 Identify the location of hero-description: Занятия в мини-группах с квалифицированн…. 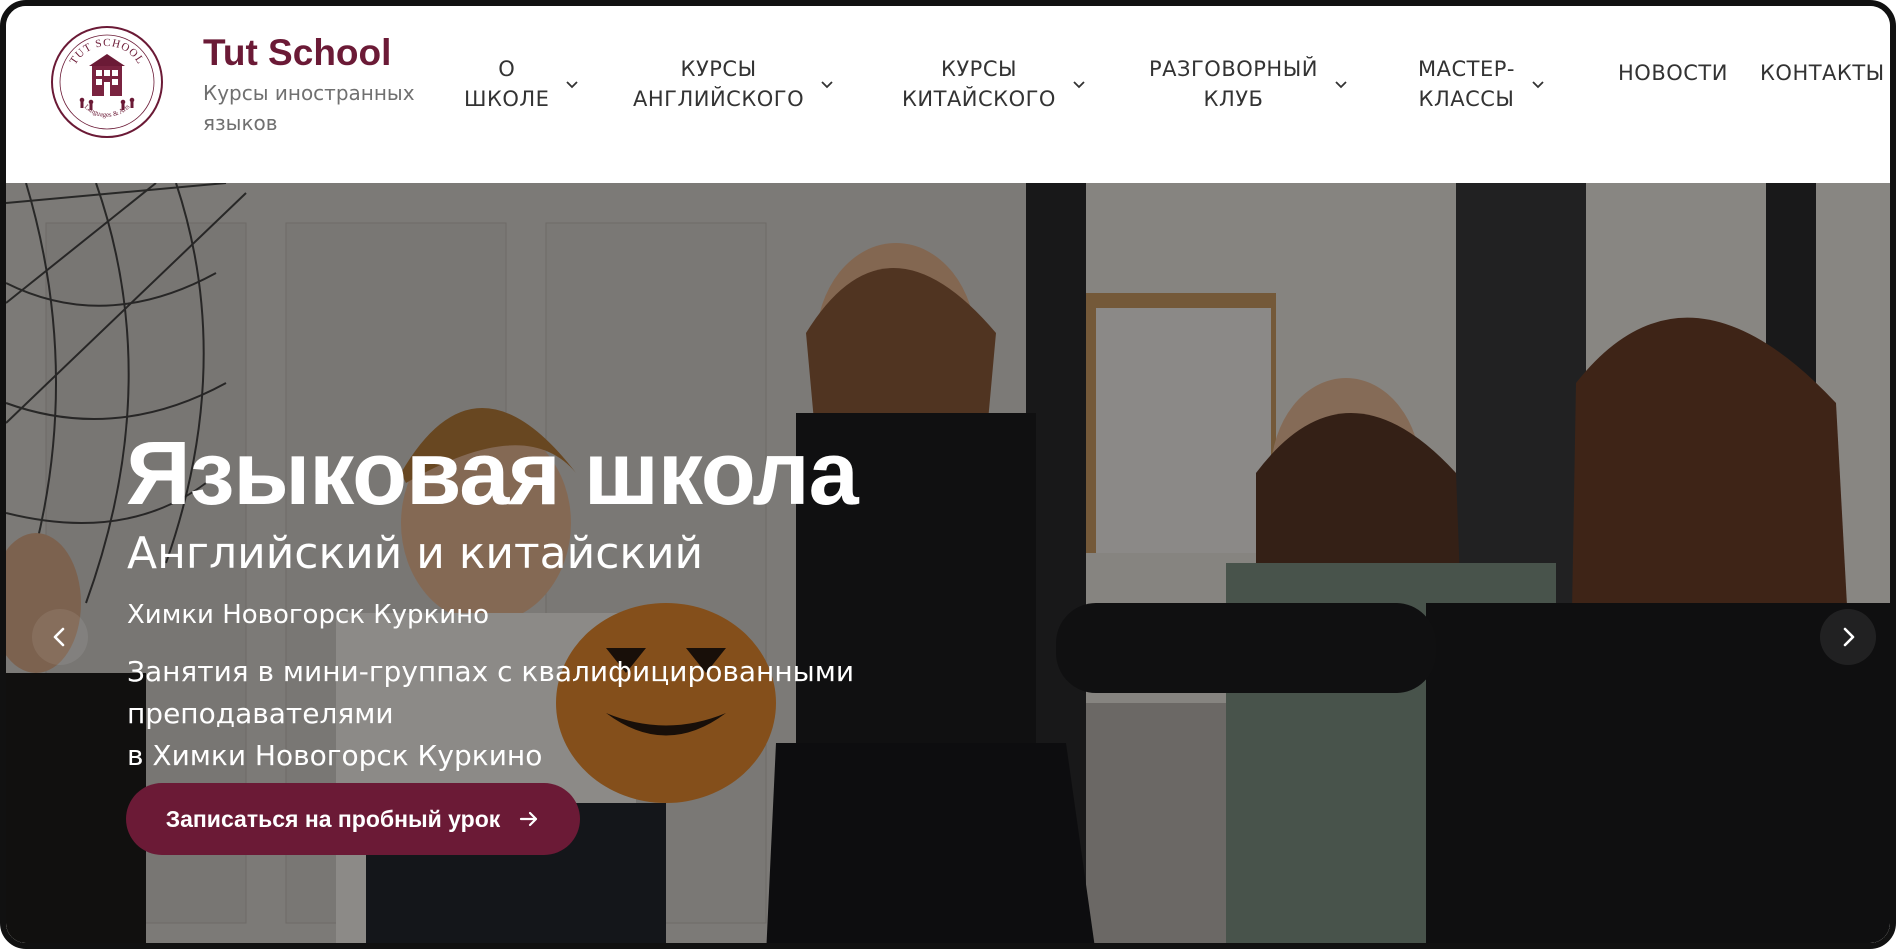
(491, 713).